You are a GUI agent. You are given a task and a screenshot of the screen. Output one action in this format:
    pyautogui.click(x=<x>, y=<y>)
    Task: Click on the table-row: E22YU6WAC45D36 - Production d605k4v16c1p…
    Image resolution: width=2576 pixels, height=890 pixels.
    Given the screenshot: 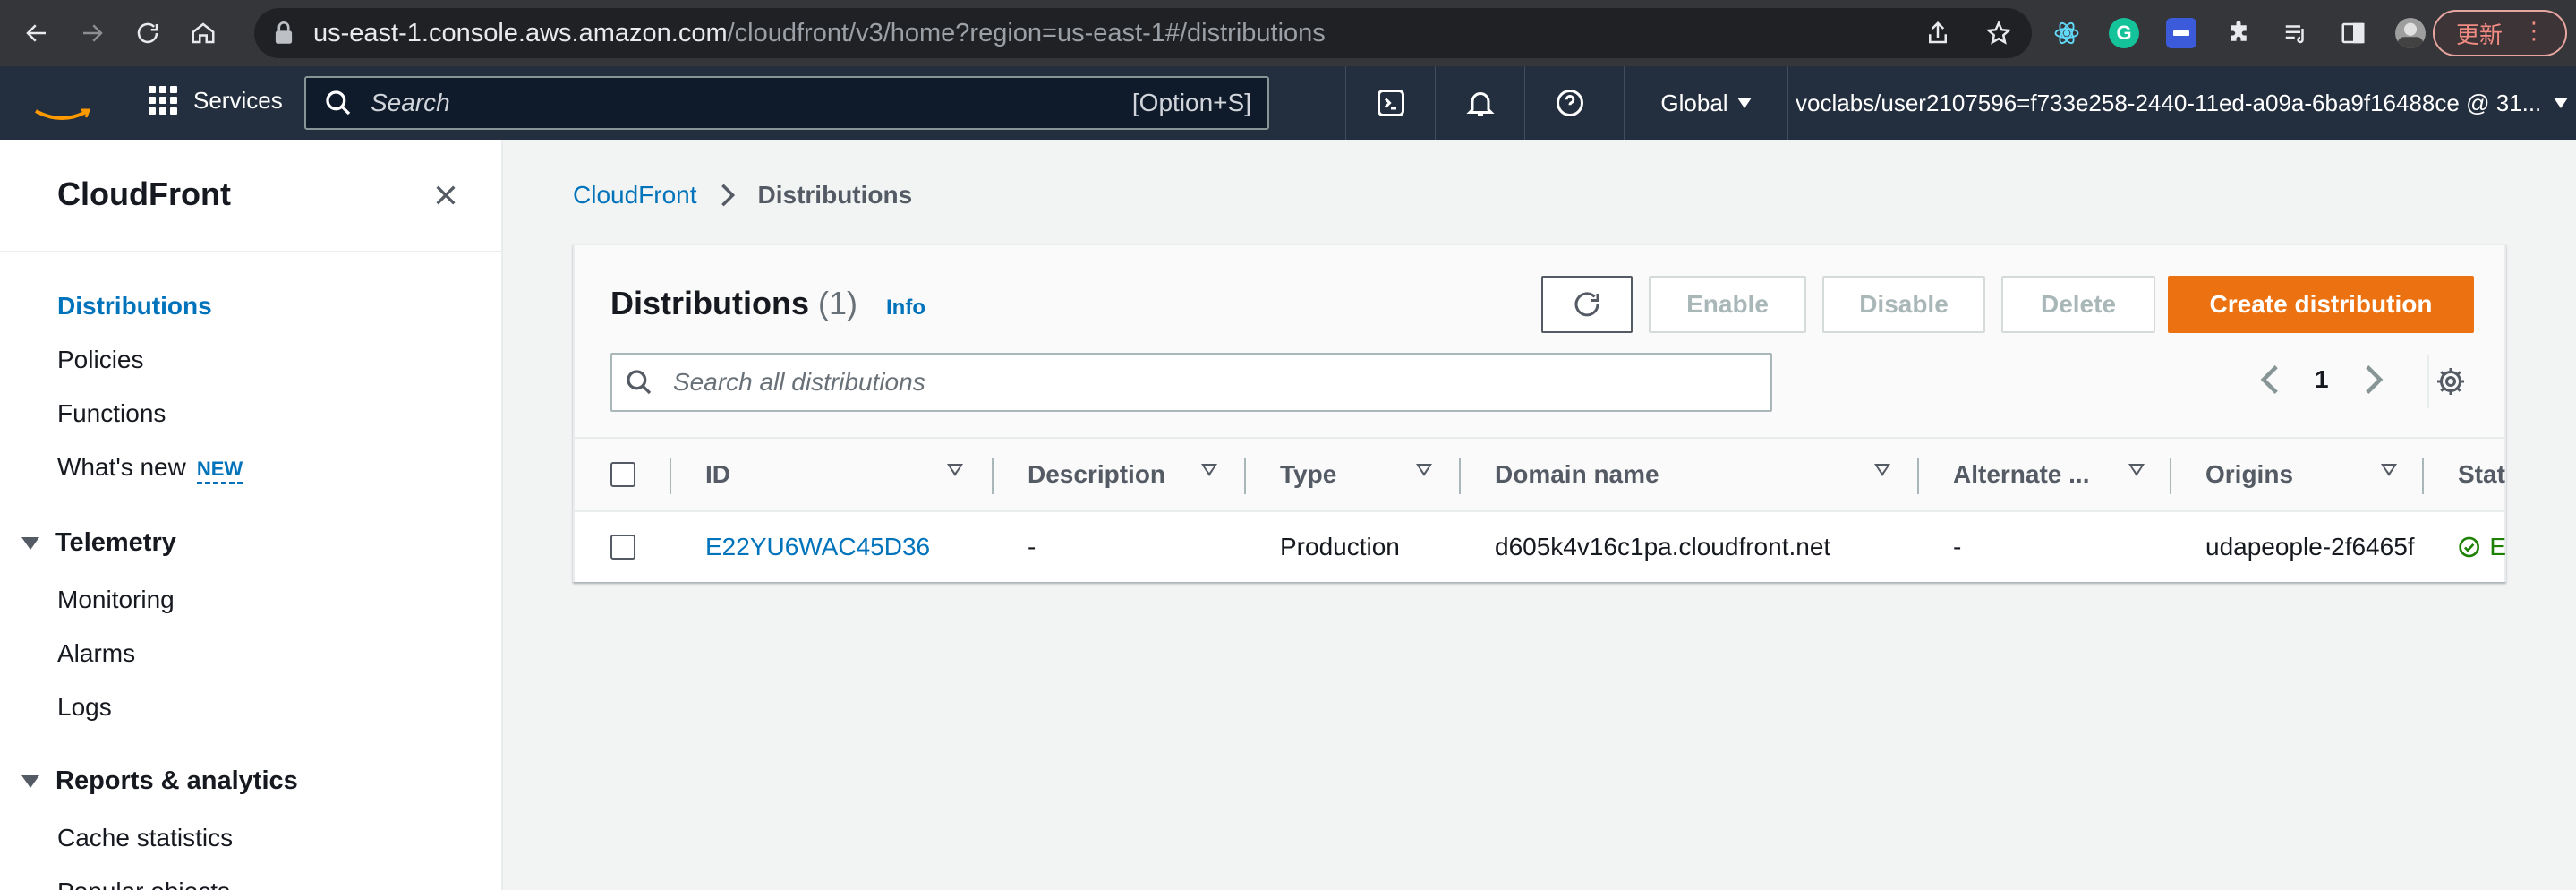 What is the action you would take?
    pyautogui.click(x=1540, y=547)
    